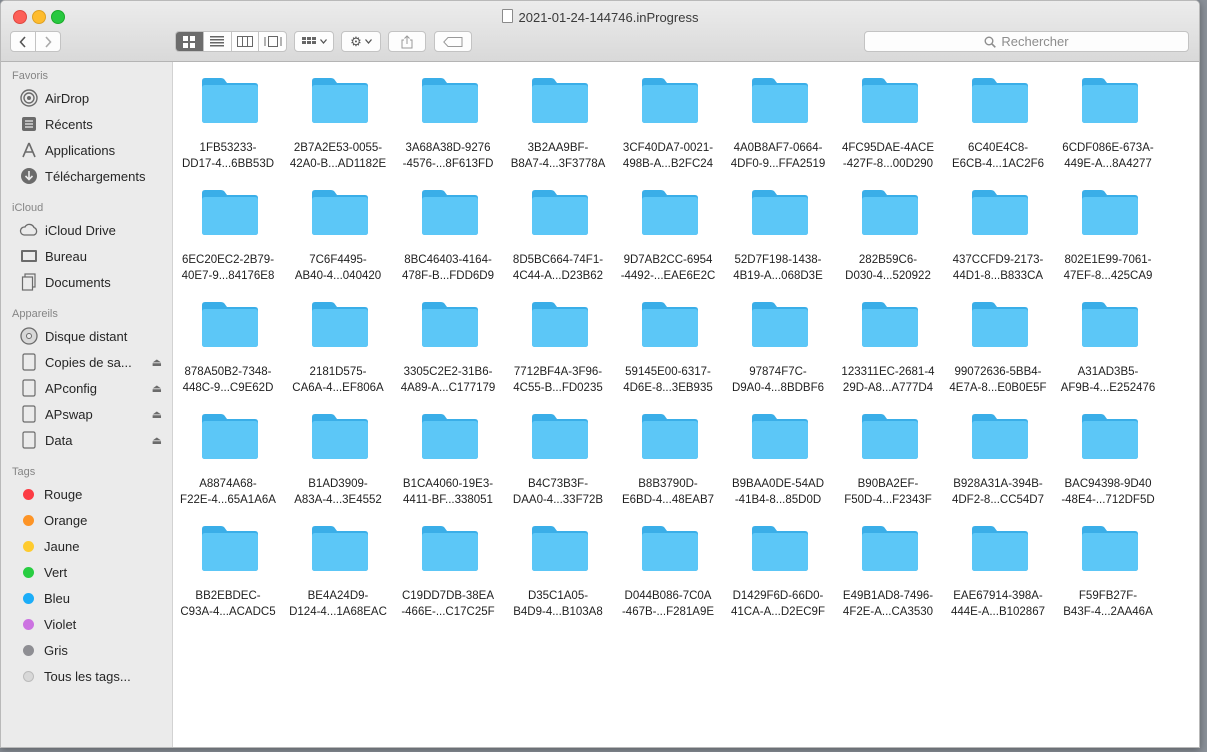 The width and height of the screenshot is (1207, 752). What do you see at coordinates (558, 243) in the screenshot?
I see `folder-item: 8D5BC664-74F1- 4C44-A...D23B62` at bounding box center [558, 243].